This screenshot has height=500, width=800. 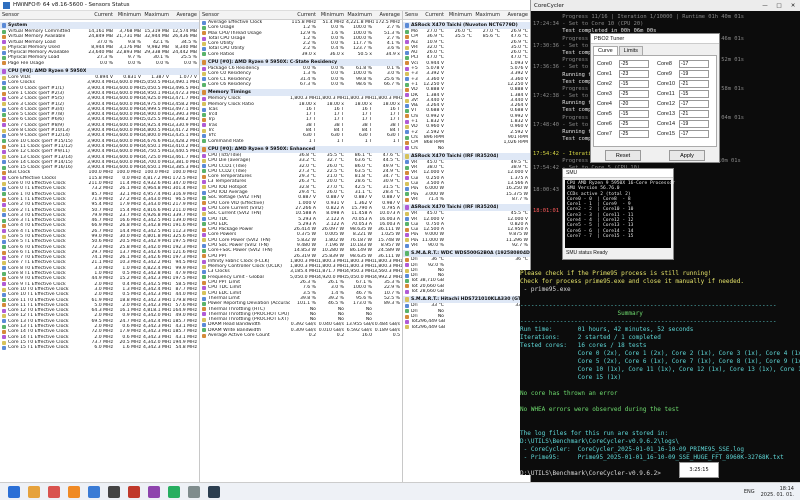 I want to click on apply-button: Apply, so click(x=687, y=155).